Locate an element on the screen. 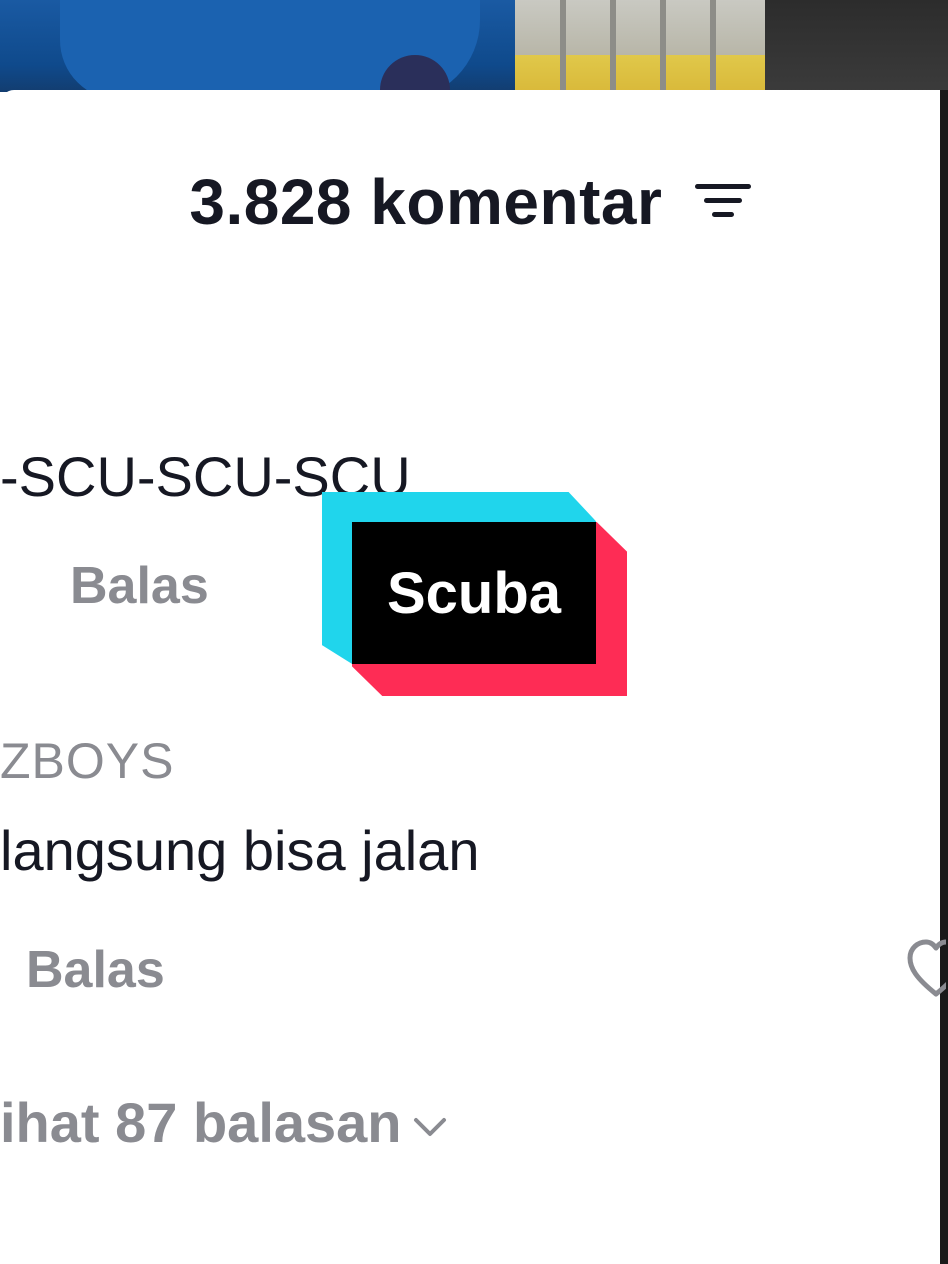  caption-sticker: Scuba is located at coordinates (474, 594).